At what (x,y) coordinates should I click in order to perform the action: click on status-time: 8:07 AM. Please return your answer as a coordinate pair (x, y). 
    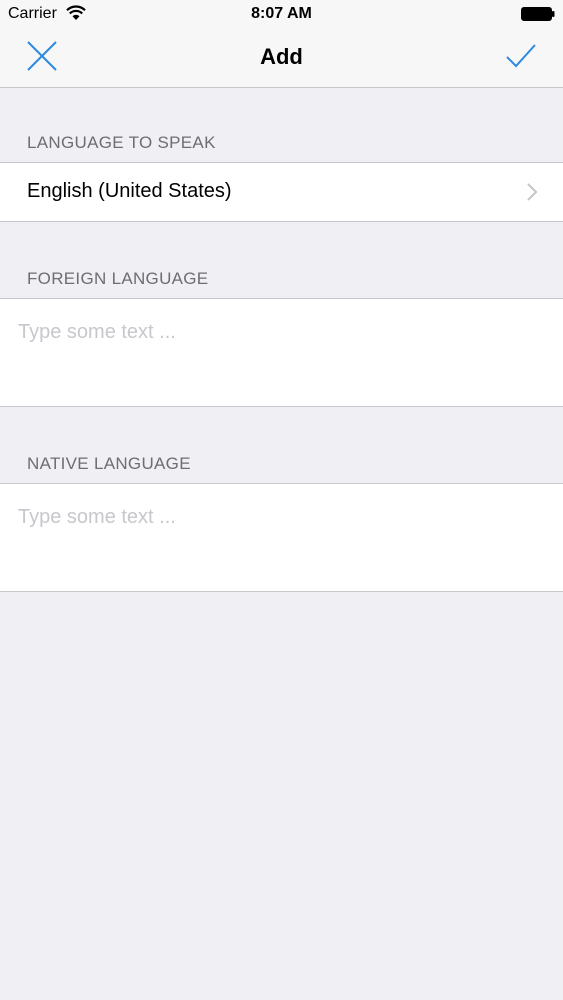
    Looking at the image, I should click on (281, 13).